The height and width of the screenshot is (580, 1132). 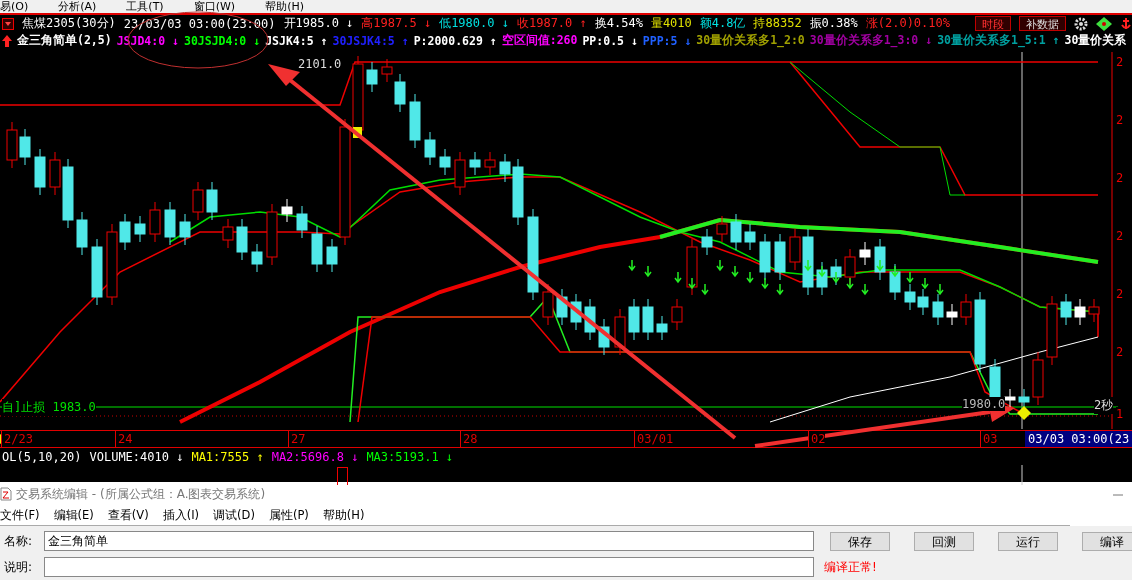 What do you see at coordinates (469, 439) in the screenshot?
I see `date-label: 28` at bounding box center [469, 439].